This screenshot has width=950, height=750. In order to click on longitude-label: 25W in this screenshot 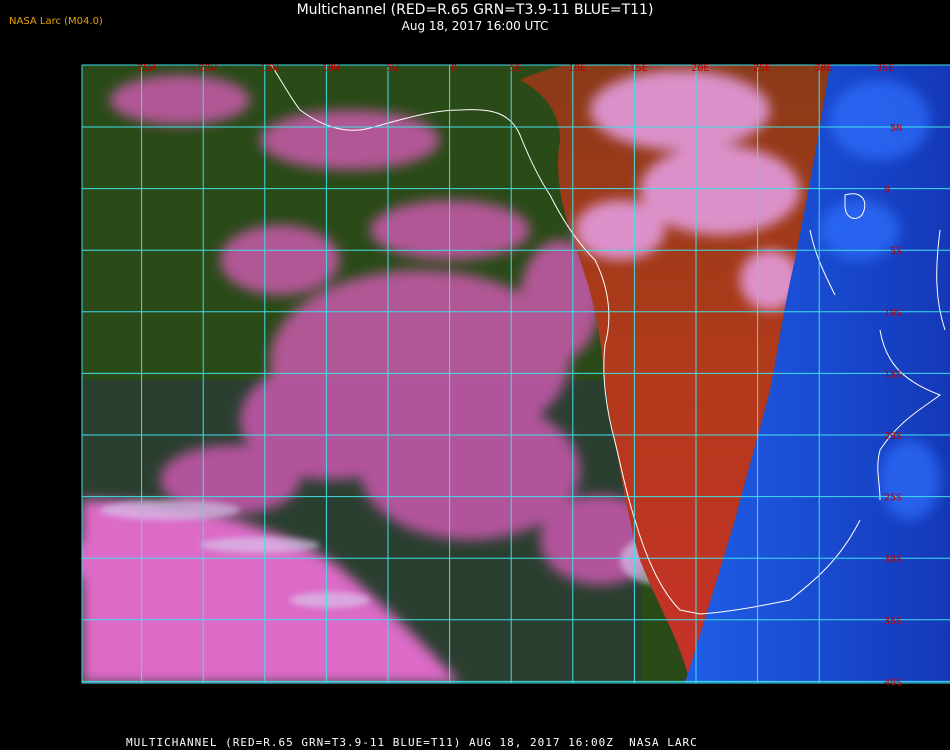, I will do `click(146, 68)`.